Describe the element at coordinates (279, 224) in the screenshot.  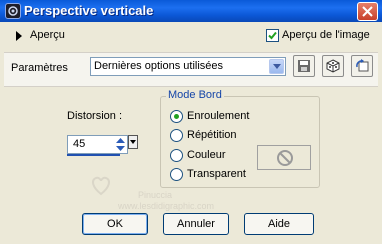
I see `help-button: Aide` at that location.